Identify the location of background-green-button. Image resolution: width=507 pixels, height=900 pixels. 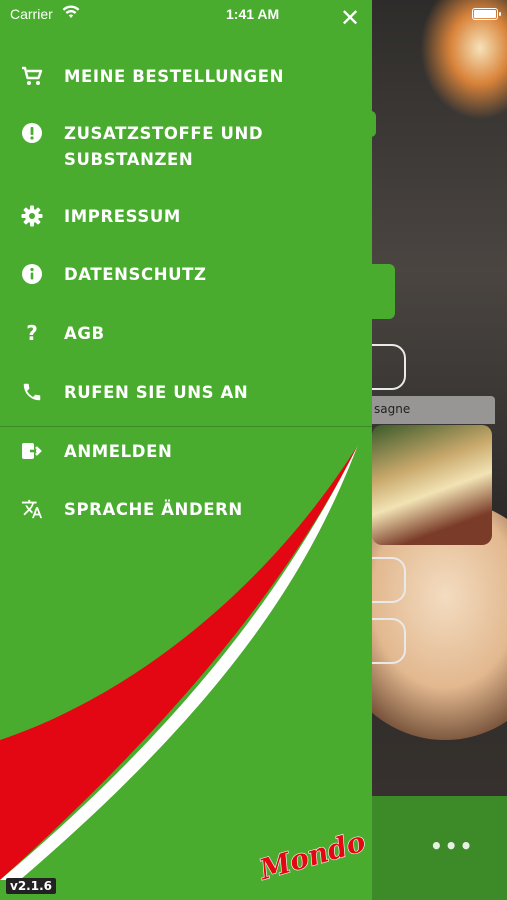
(382, 291).